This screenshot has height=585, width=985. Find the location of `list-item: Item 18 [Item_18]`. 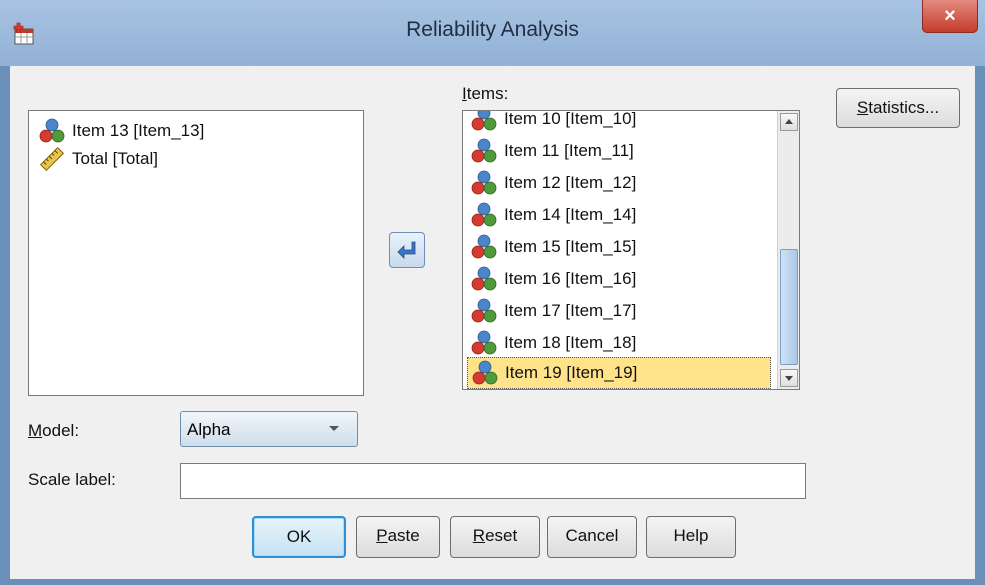

list-item: Item 18 [Item_18] is located at coordinates (553, 343).